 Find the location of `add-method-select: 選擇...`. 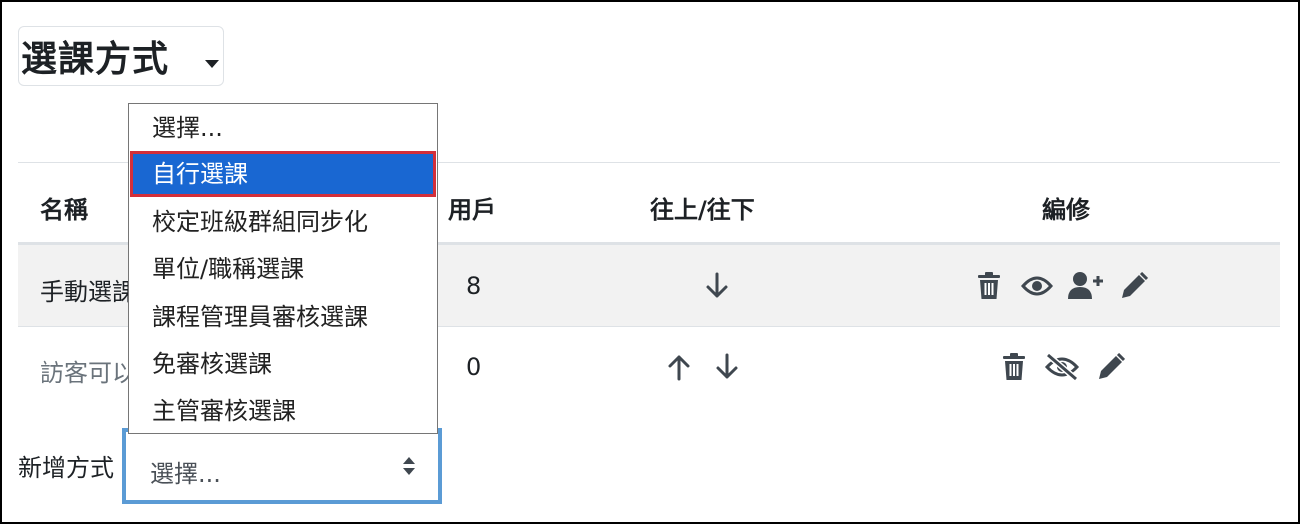

add-method-select: 選擇... is located at coordinates (282, 466).